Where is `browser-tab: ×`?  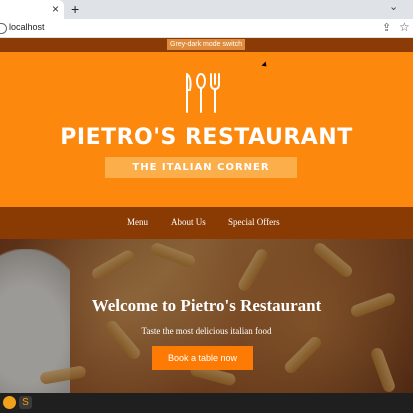
browser-tab: × is located at coordinates (32, 9).